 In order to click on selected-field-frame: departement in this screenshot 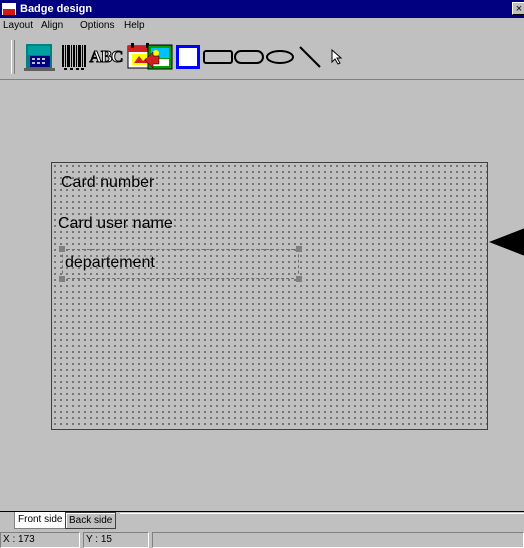, I will do `click(180, 264)`.